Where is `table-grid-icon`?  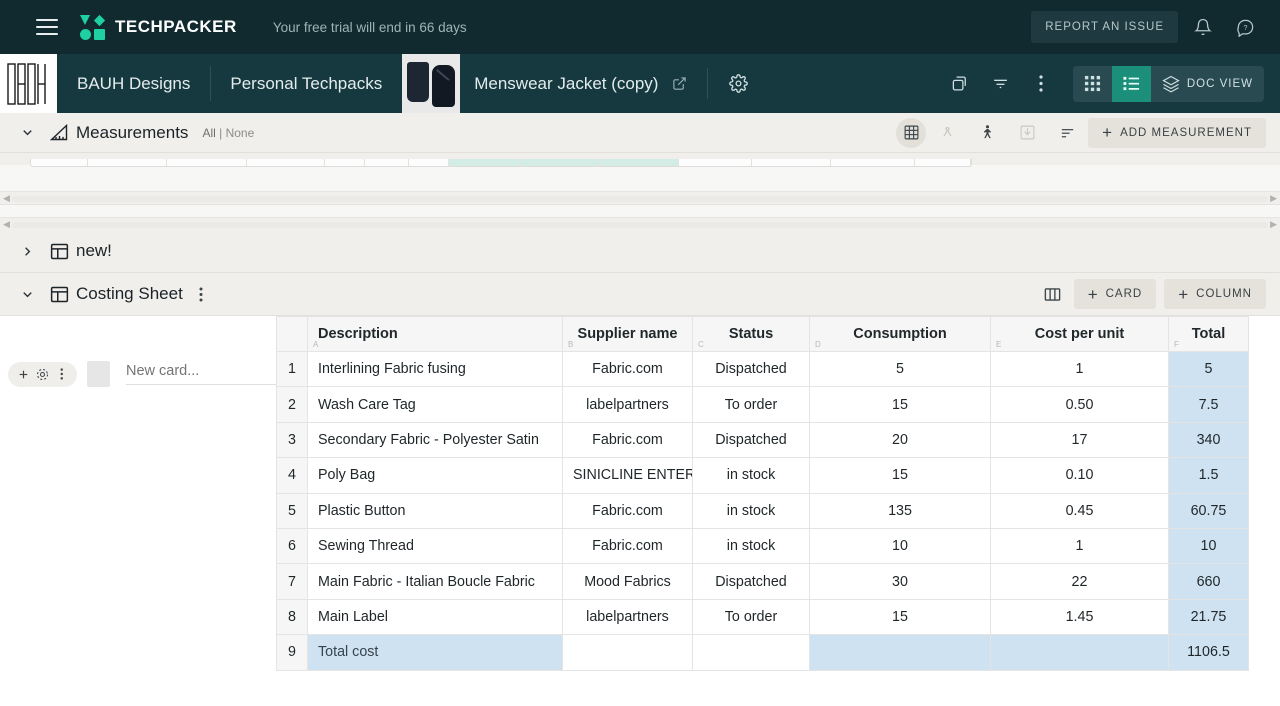 table-grid-icon is located at coordinates (911, 132).